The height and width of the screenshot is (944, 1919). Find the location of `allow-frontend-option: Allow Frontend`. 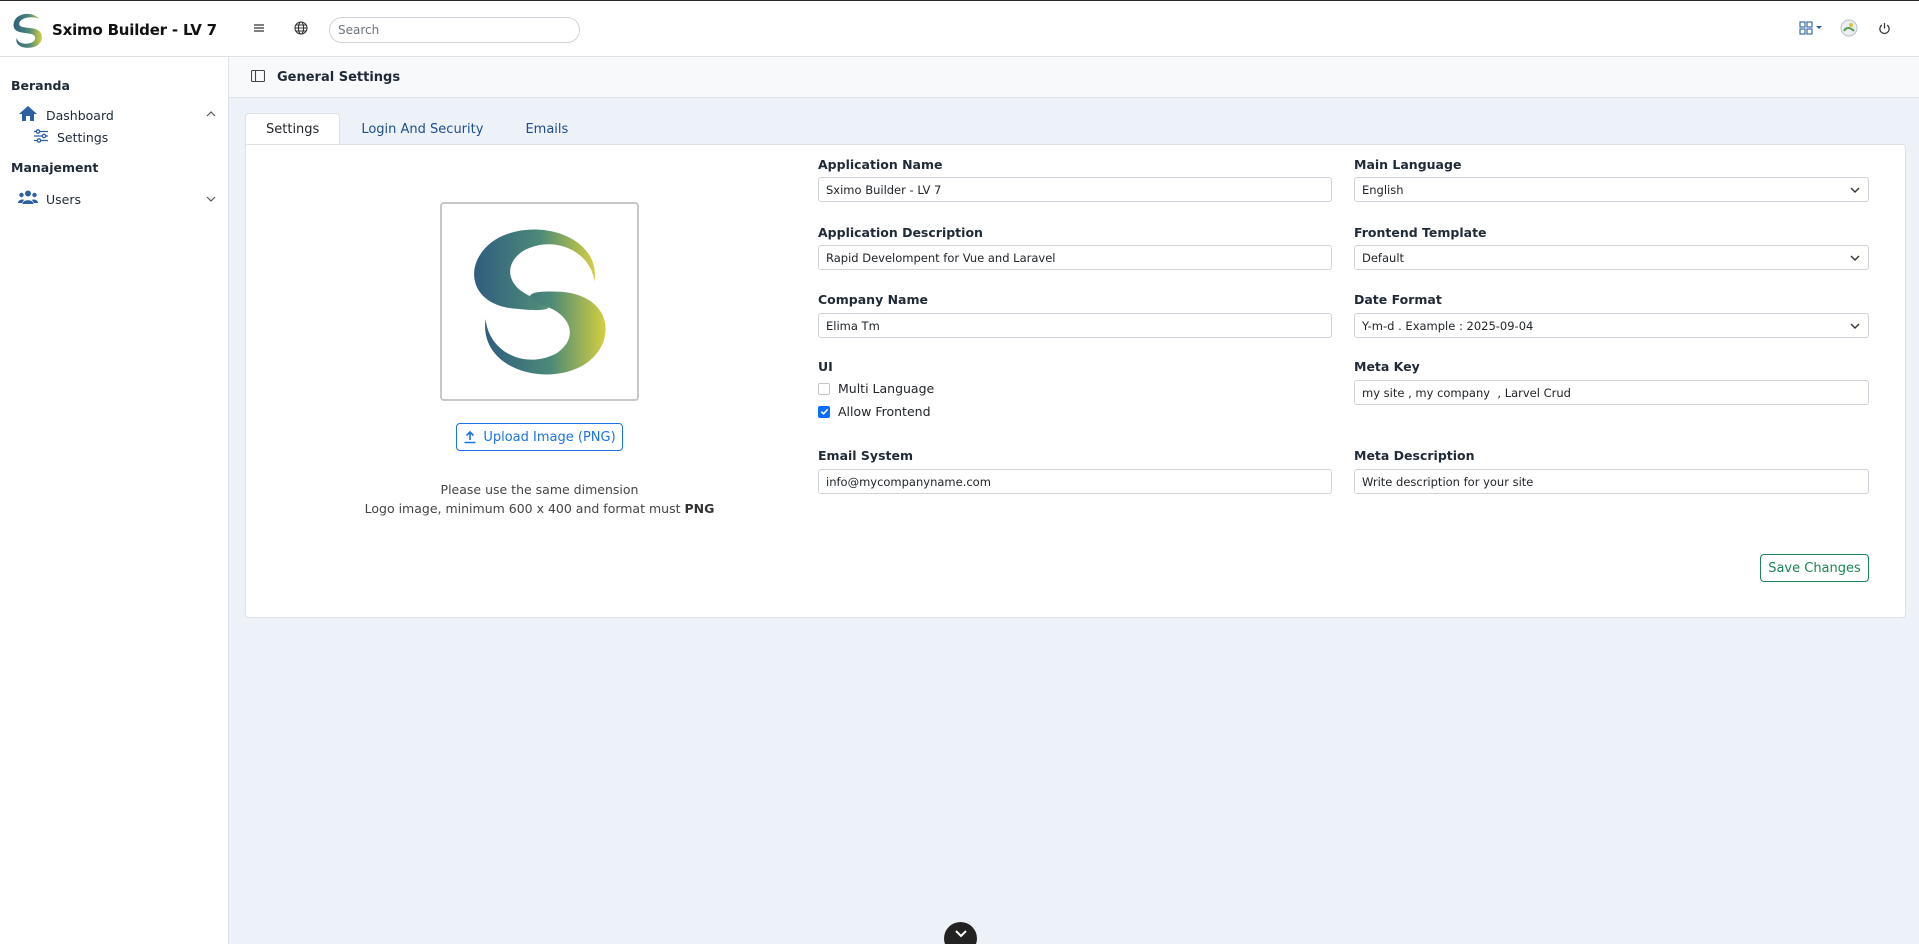

allow-frontend-option: Allow Frontend is located at coordinates (874, 411).